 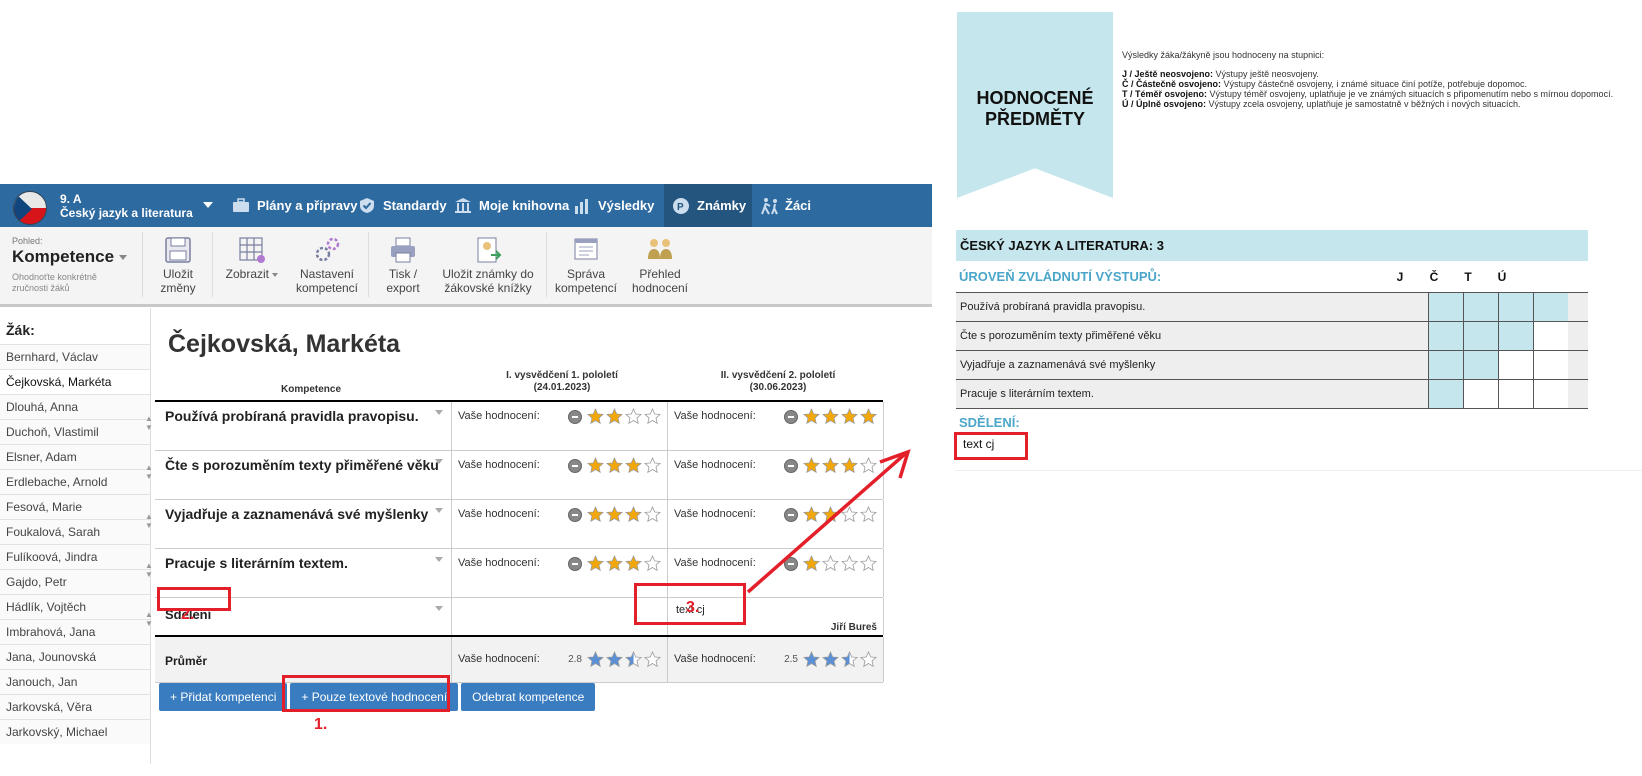 I want to click on term2-rating-stars, so click(x=830, y=416).